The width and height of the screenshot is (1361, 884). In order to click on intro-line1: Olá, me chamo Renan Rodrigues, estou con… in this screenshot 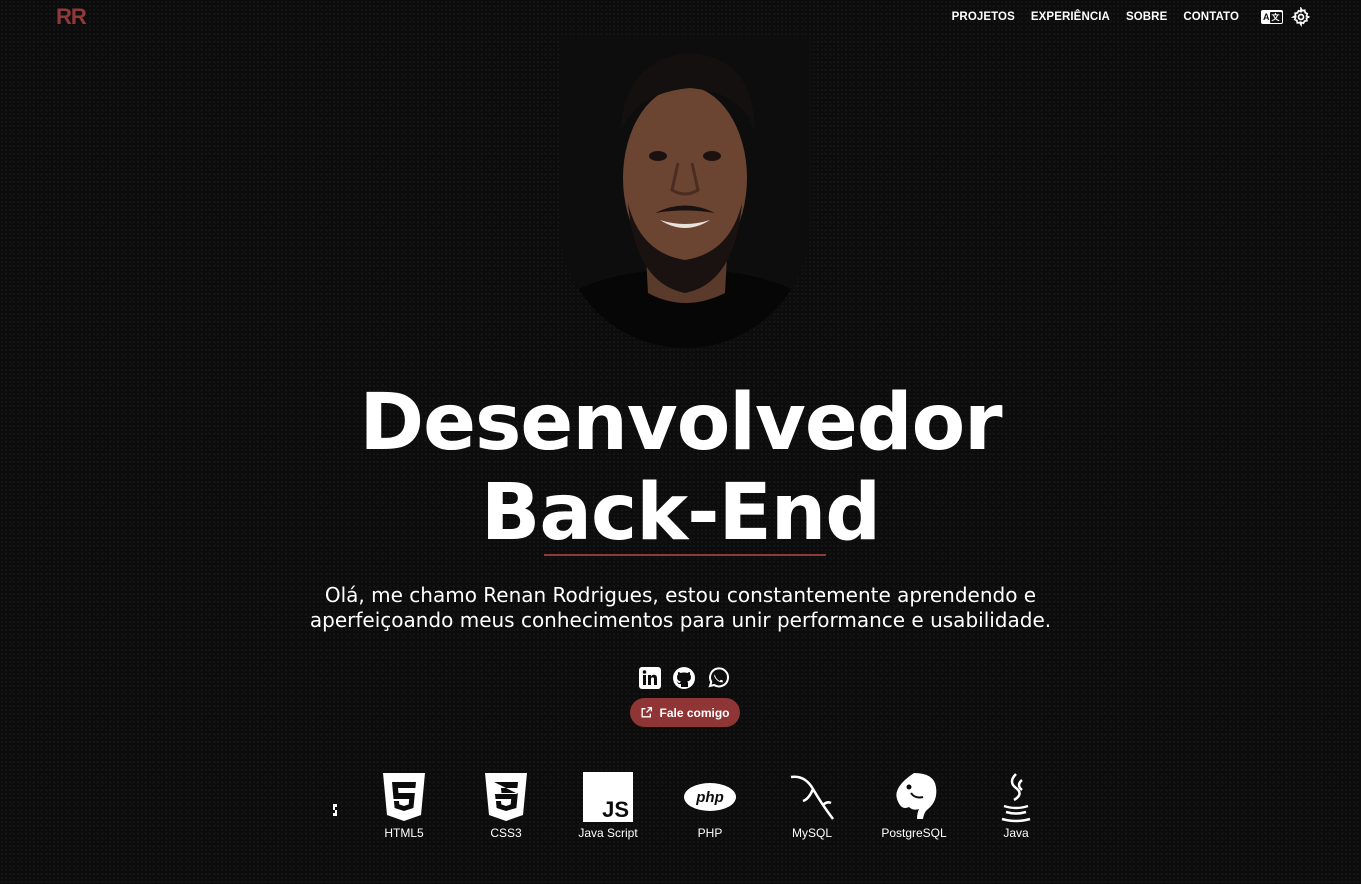, I will do `click(680, 595)`.